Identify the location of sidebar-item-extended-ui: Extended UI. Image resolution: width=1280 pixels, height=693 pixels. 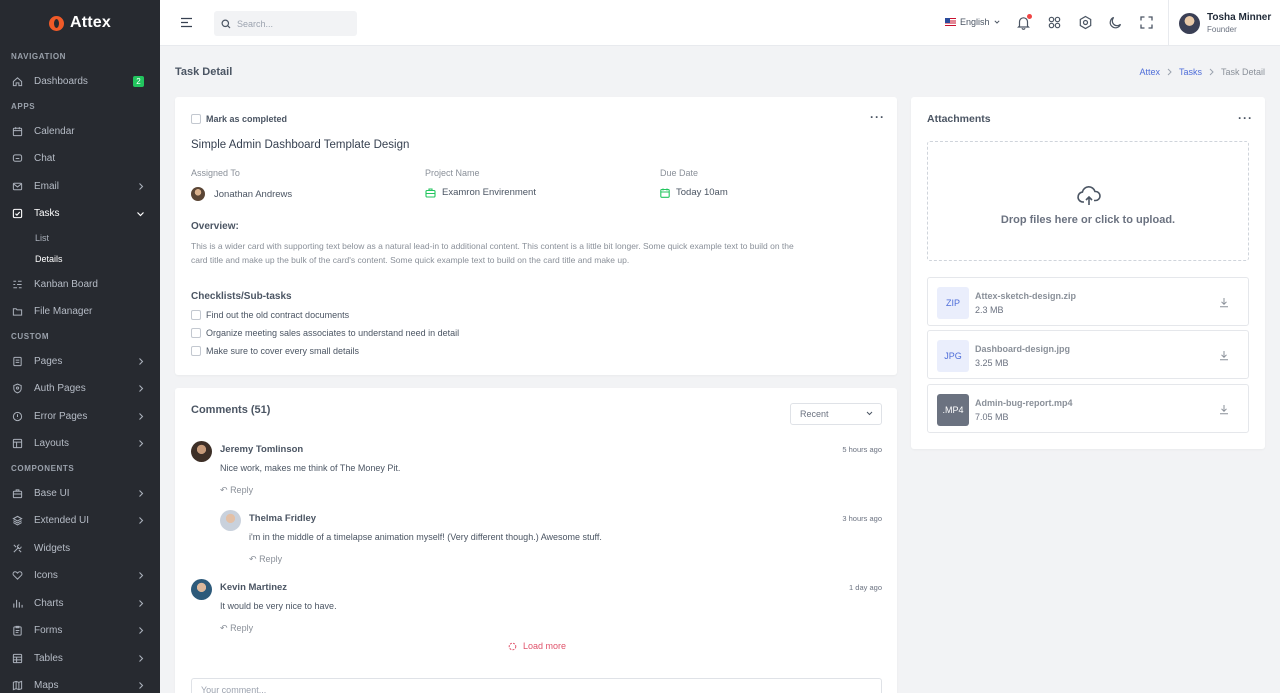
(80, 521).